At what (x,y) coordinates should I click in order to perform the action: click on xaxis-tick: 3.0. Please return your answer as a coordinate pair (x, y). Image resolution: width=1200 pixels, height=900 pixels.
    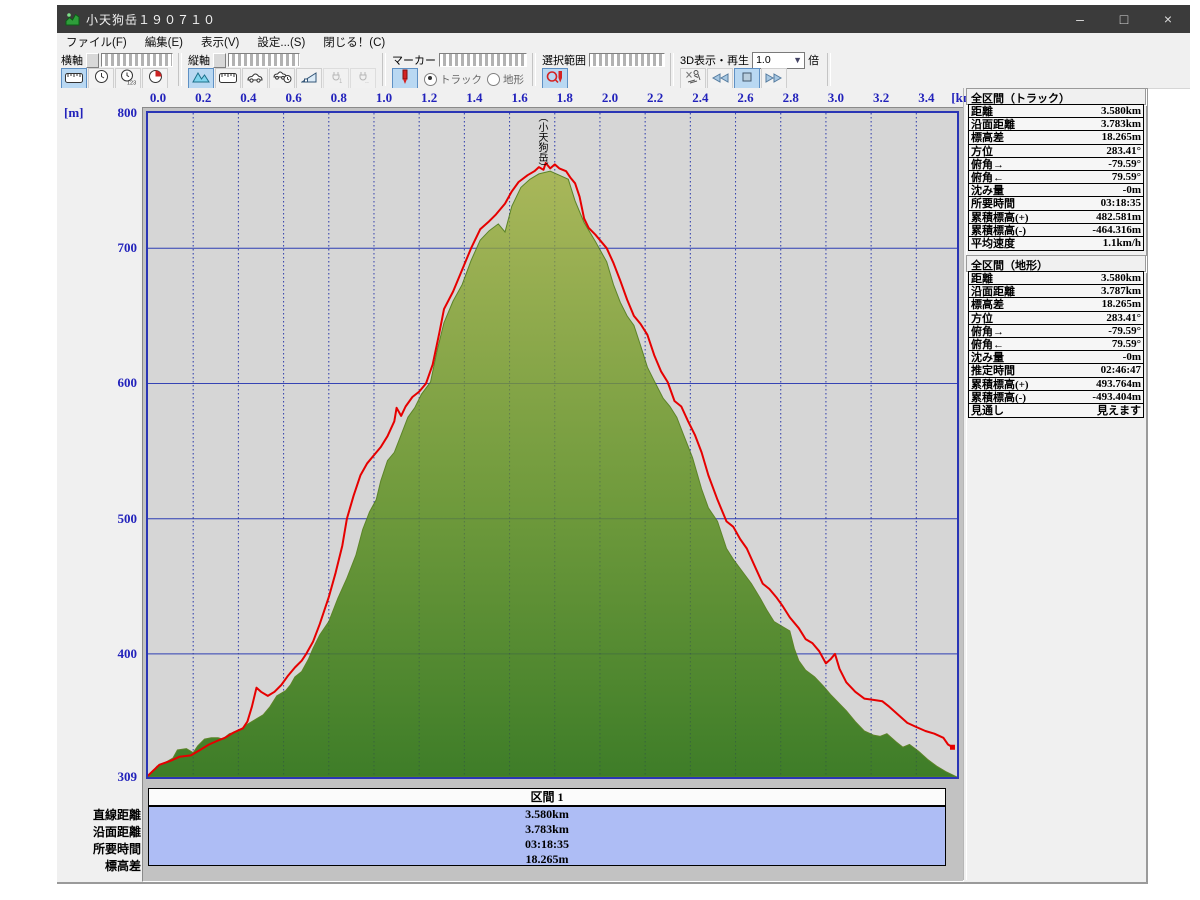
    Looking at the image, I should click on (836, 97).